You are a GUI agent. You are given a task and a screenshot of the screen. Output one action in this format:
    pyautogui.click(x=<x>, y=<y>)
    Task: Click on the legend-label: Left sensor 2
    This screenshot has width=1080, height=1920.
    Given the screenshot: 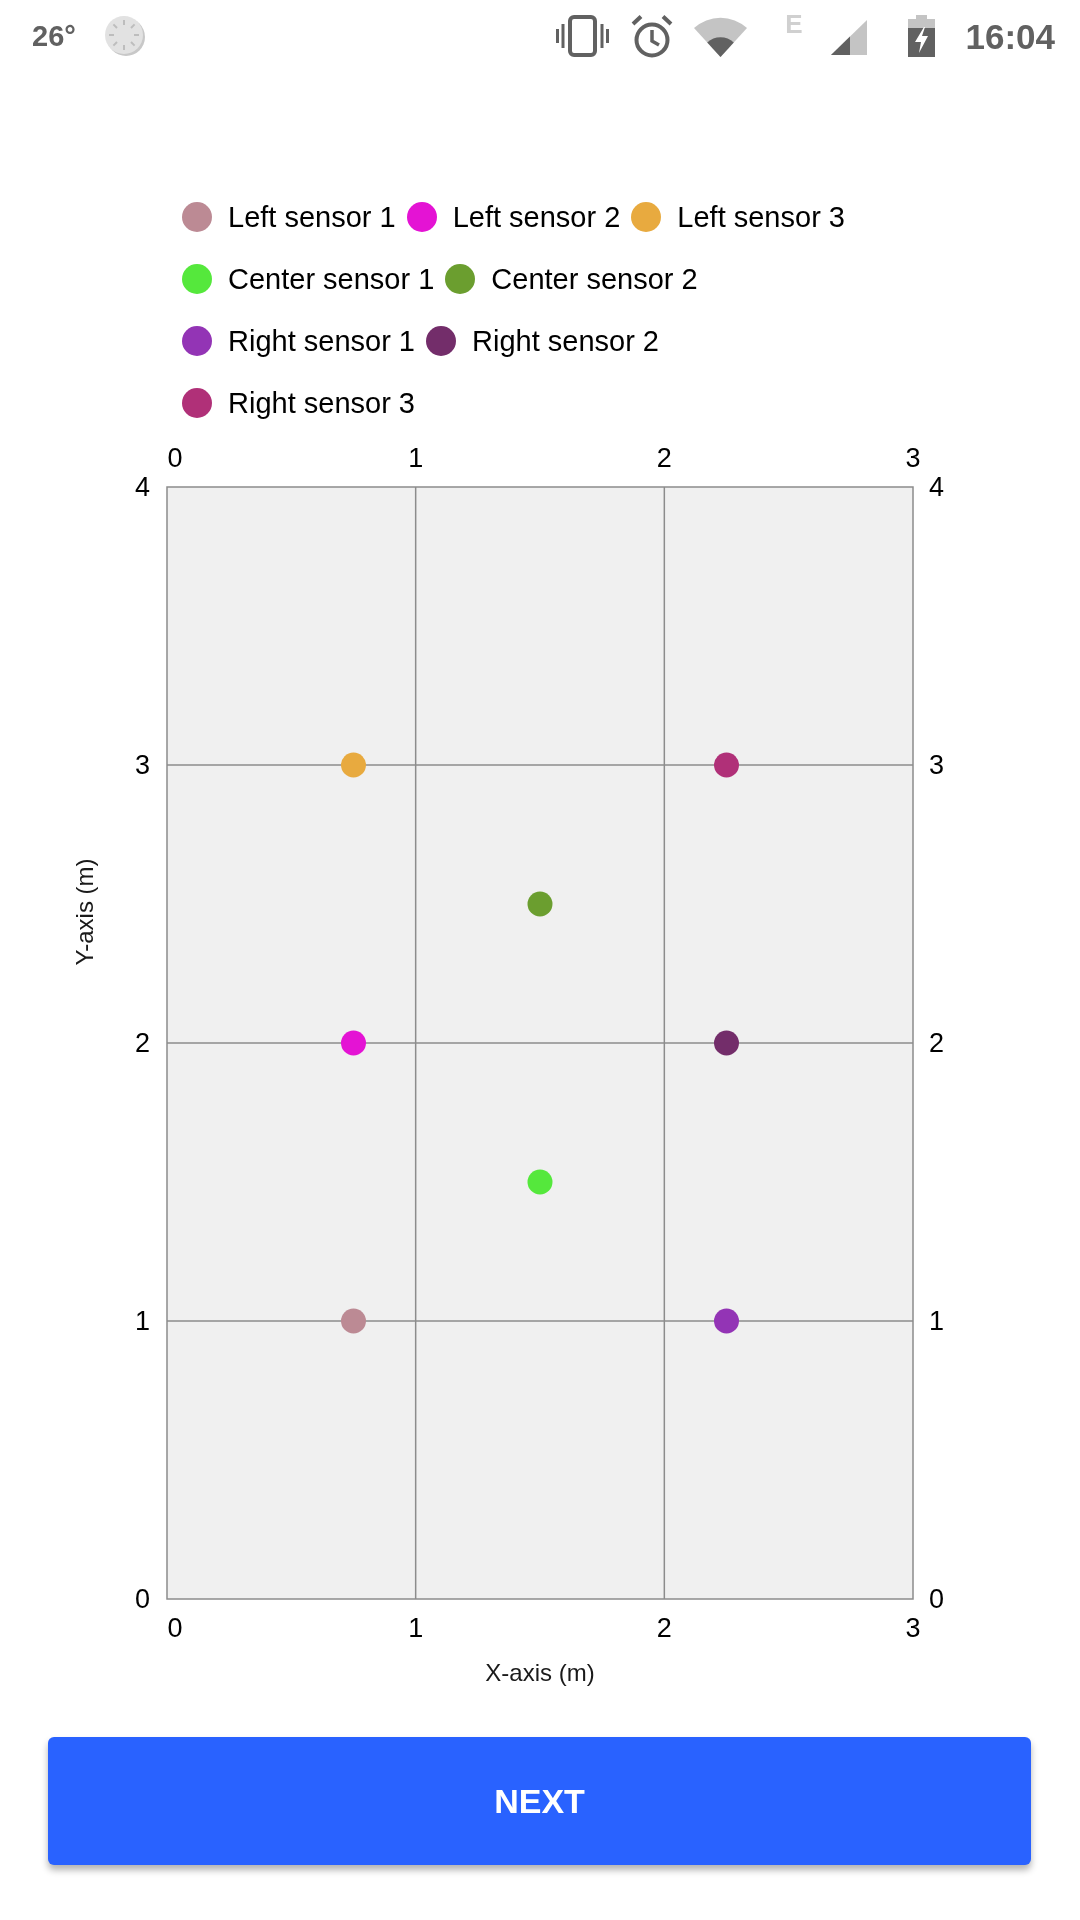 What is the action you would take?
    pyautogui.click(x=536, y=217)
    